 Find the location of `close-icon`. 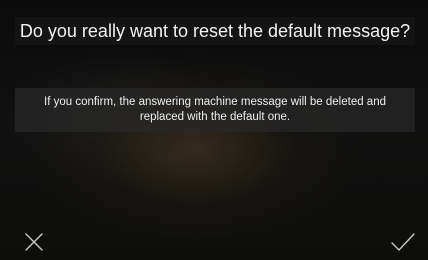

close-icon is located at coordinates (34, 242).